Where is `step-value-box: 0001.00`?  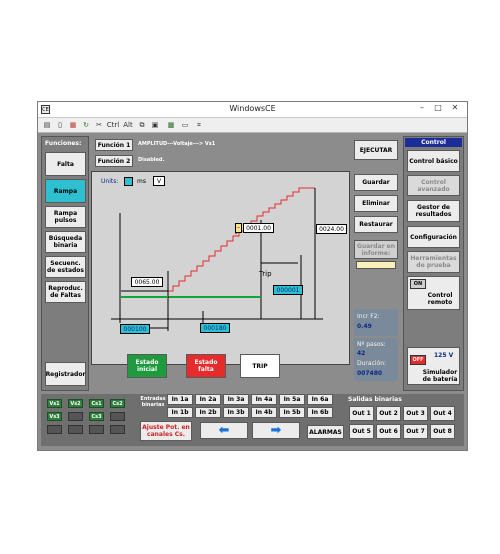
step-value-box: 0001.00 is located at coordinates (258, 228).